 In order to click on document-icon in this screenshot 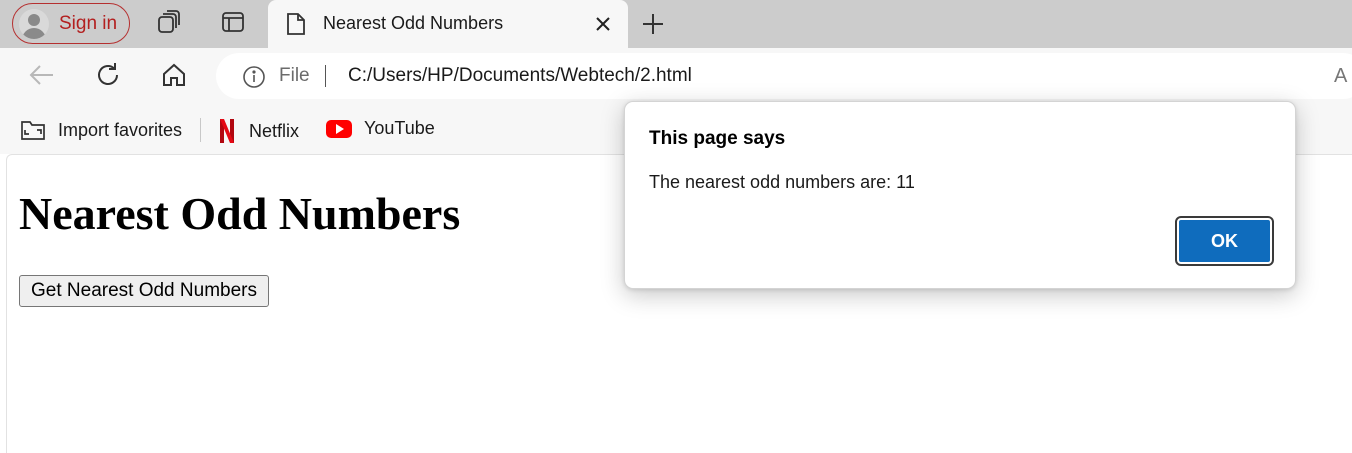, I will do `click(296, 26)`.